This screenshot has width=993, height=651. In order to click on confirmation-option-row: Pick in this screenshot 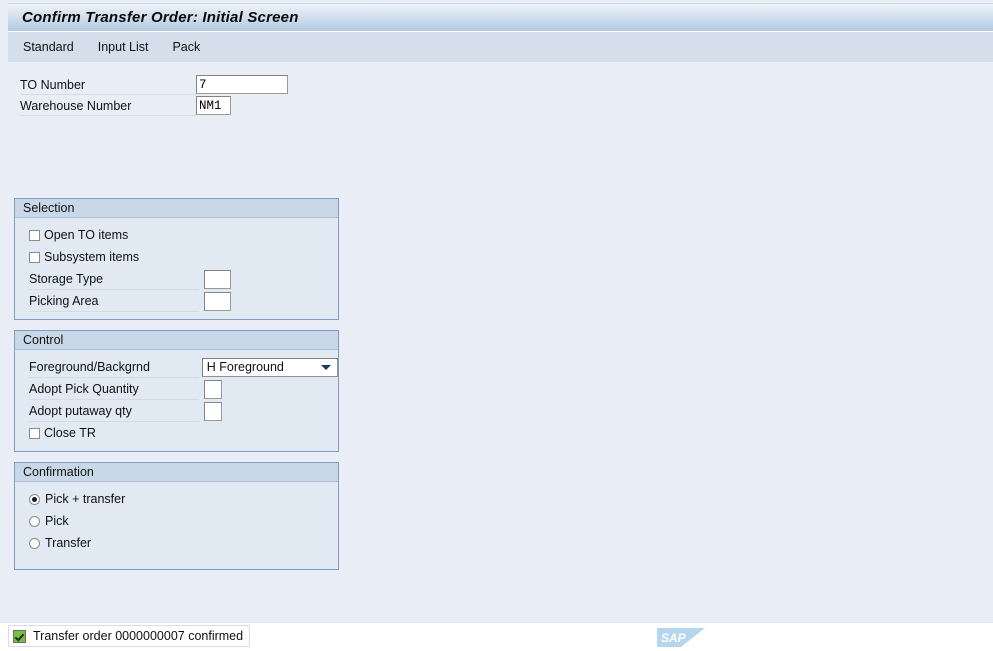, I will do `click(176, 521)`.